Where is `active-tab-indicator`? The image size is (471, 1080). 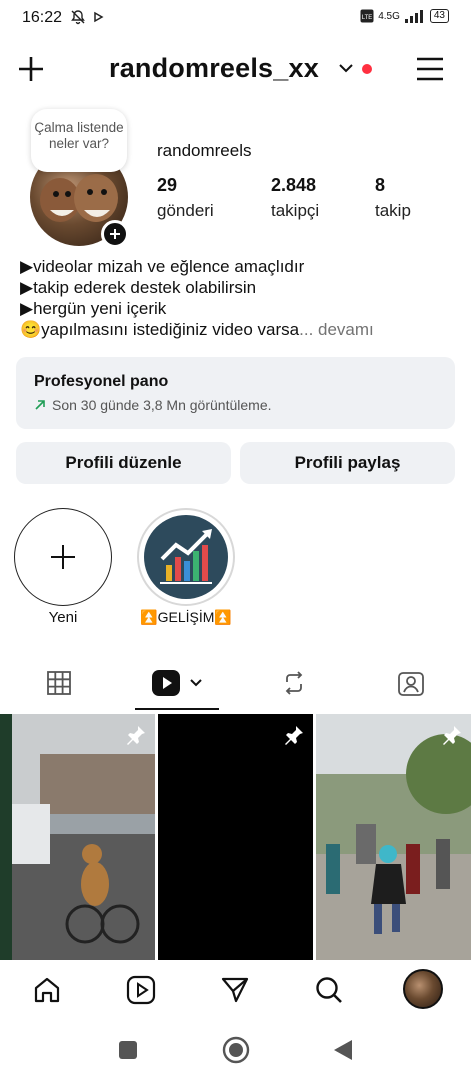 active-tab-indicator is located at coordinates (177, 709).